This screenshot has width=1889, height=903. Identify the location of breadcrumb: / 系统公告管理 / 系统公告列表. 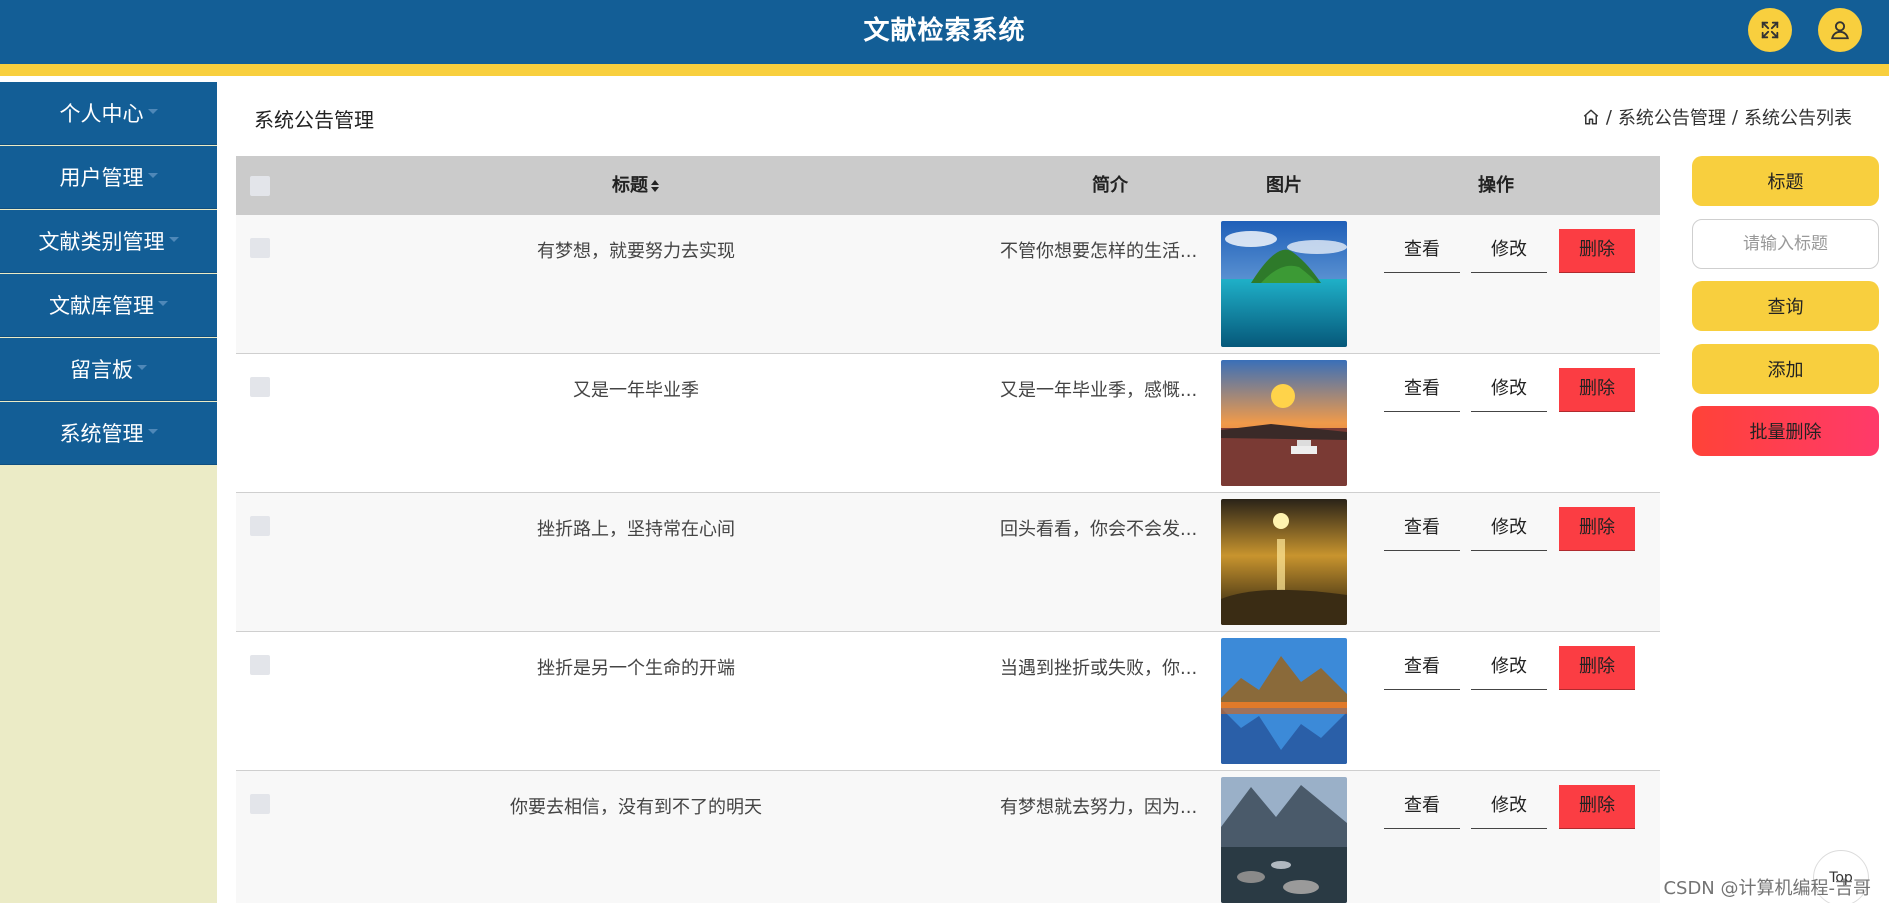
(1717, 117).